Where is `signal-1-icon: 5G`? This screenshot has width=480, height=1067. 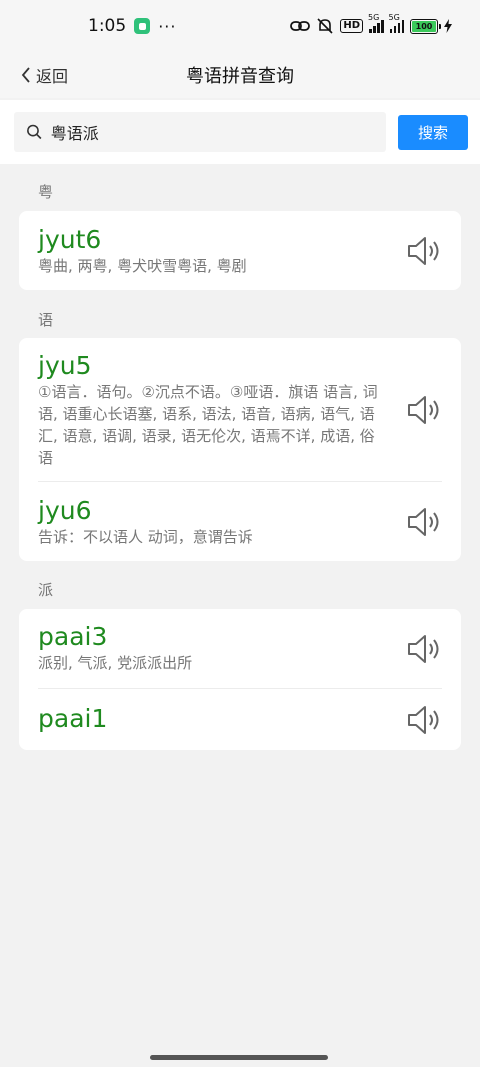 signal-1-icon: 5G is located at coordinates (376, 23).